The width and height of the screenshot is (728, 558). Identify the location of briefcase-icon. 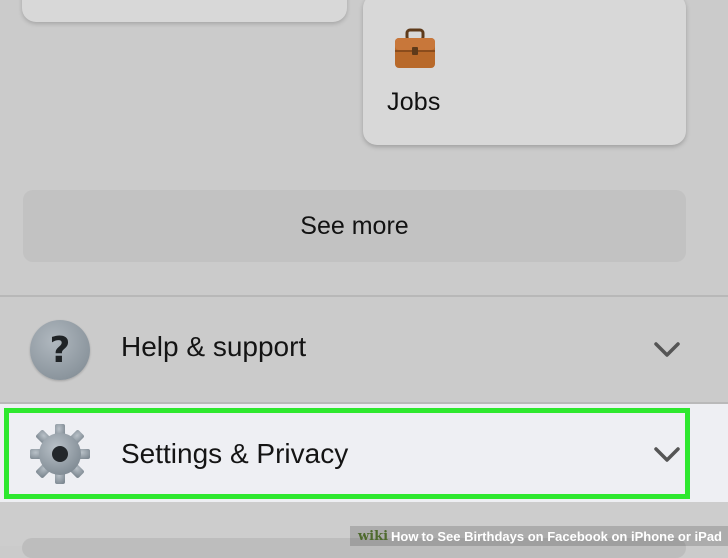
(415, 48).